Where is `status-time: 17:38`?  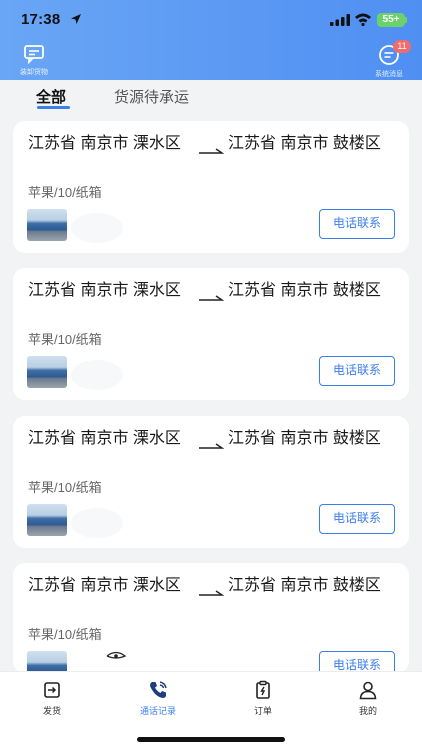
status-time: 17:38 is located at coordinates (41, 19).